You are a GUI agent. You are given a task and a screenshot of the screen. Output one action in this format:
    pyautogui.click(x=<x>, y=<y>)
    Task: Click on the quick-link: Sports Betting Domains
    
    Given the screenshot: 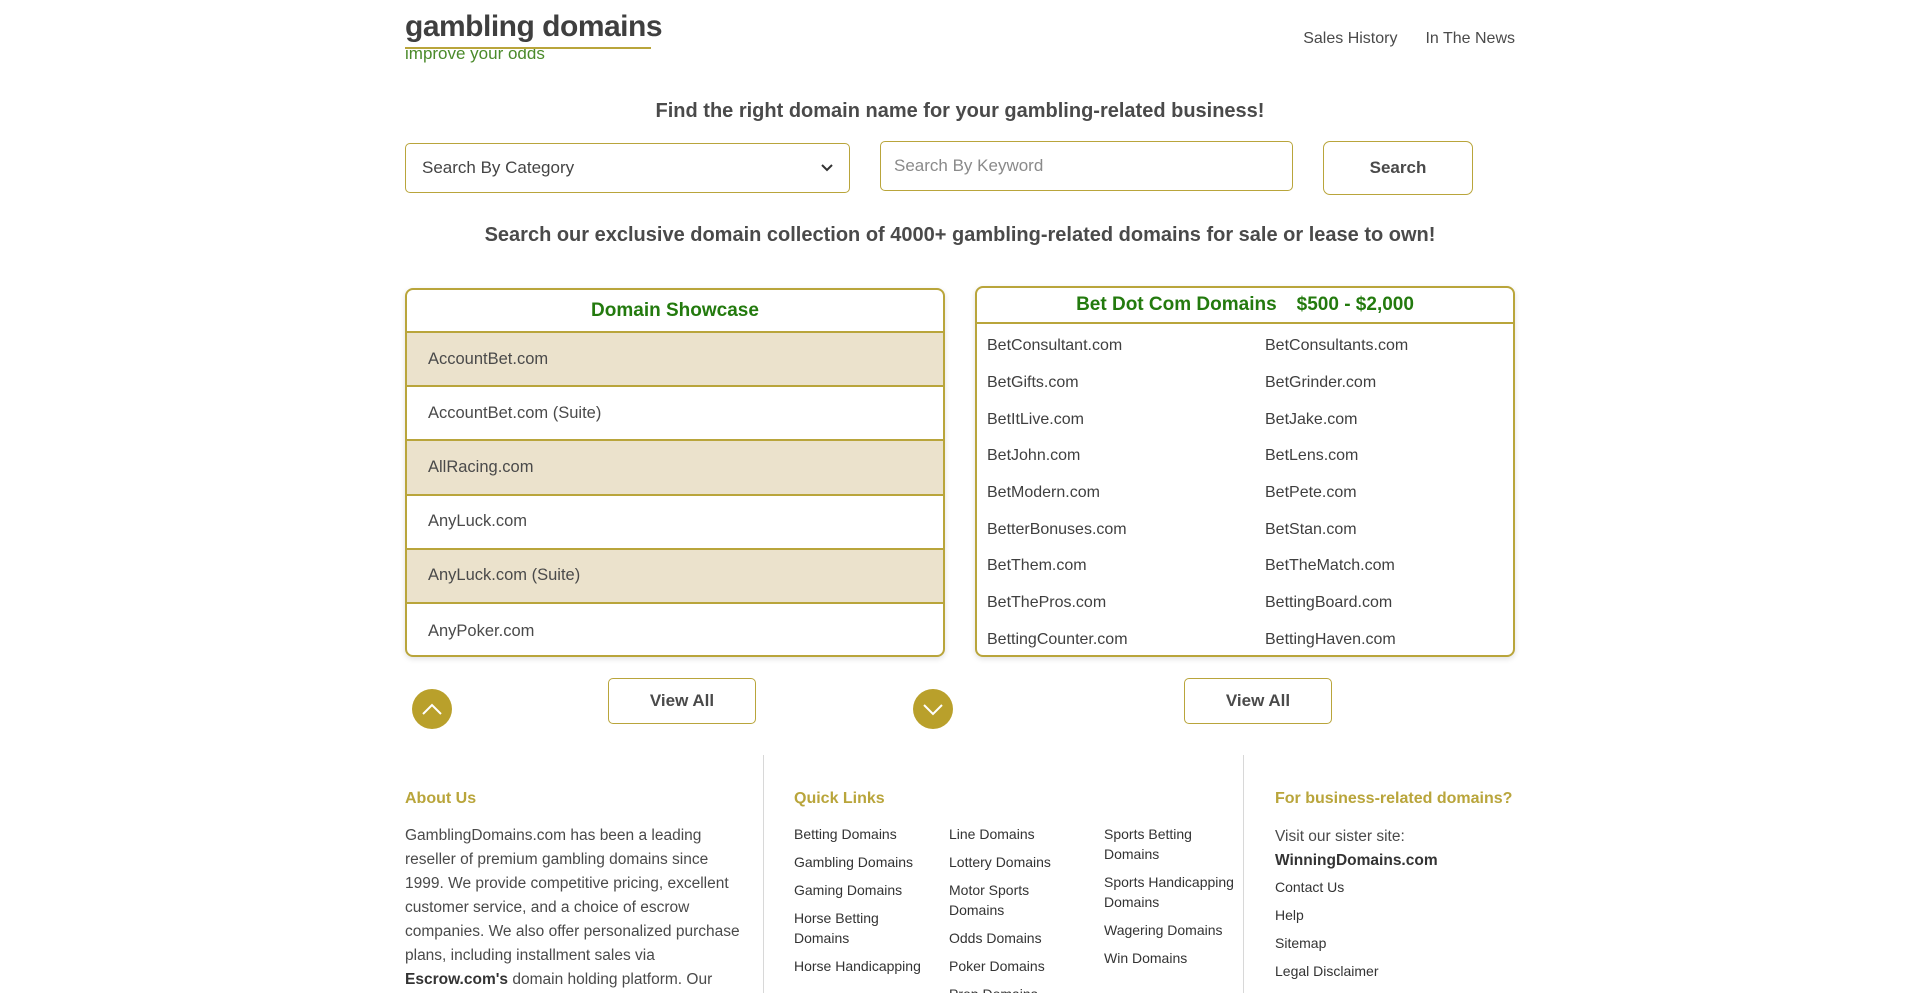 What is the action you would take?
    pyautogui.click(x=1169, y=844)
    